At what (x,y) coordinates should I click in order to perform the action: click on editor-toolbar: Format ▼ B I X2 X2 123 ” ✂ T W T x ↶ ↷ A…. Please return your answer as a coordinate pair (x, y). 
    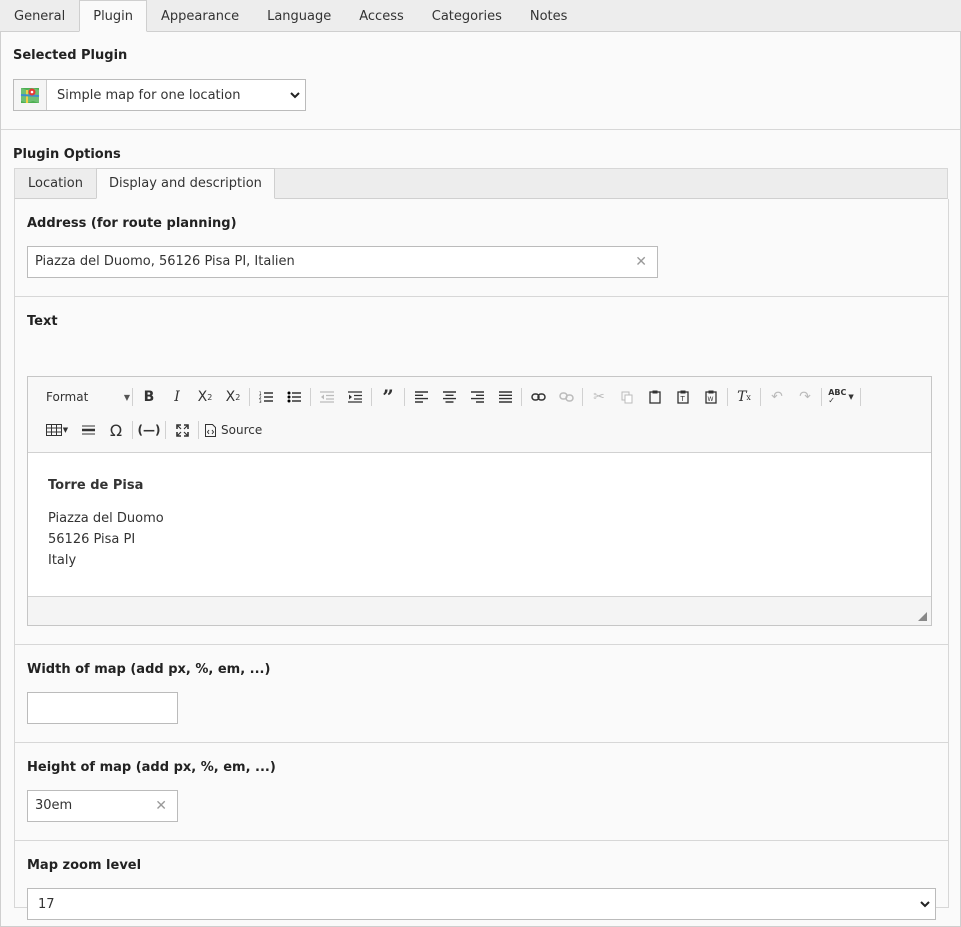
    Looking at the image, I should click on (479, 415).